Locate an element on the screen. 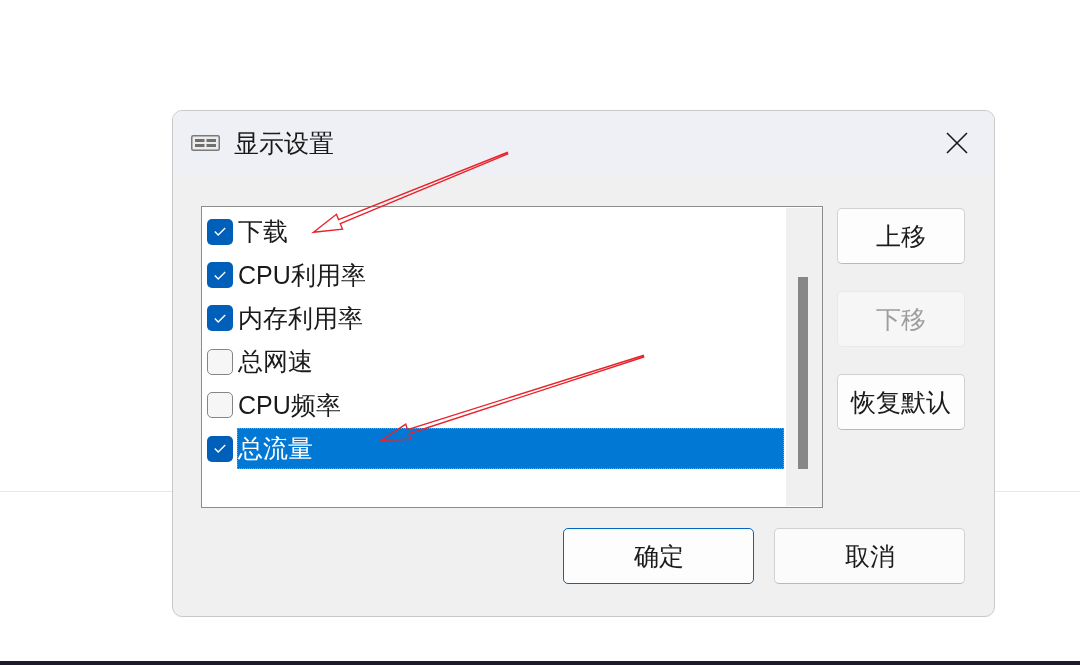 The image size is (1080, 665). list-item: 下载 is located at coordinates (510, 232).